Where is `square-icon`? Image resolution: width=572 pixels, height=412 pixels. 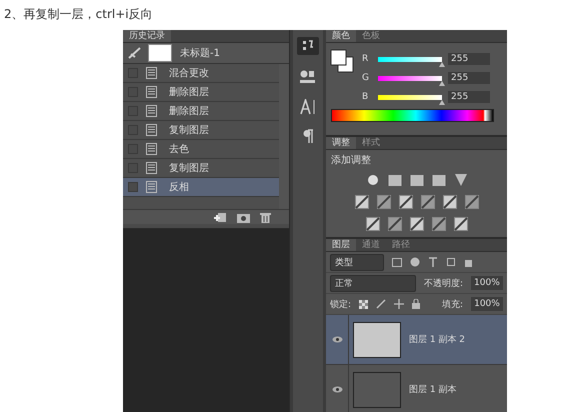
square-icon is located at coordinates (373, 224).